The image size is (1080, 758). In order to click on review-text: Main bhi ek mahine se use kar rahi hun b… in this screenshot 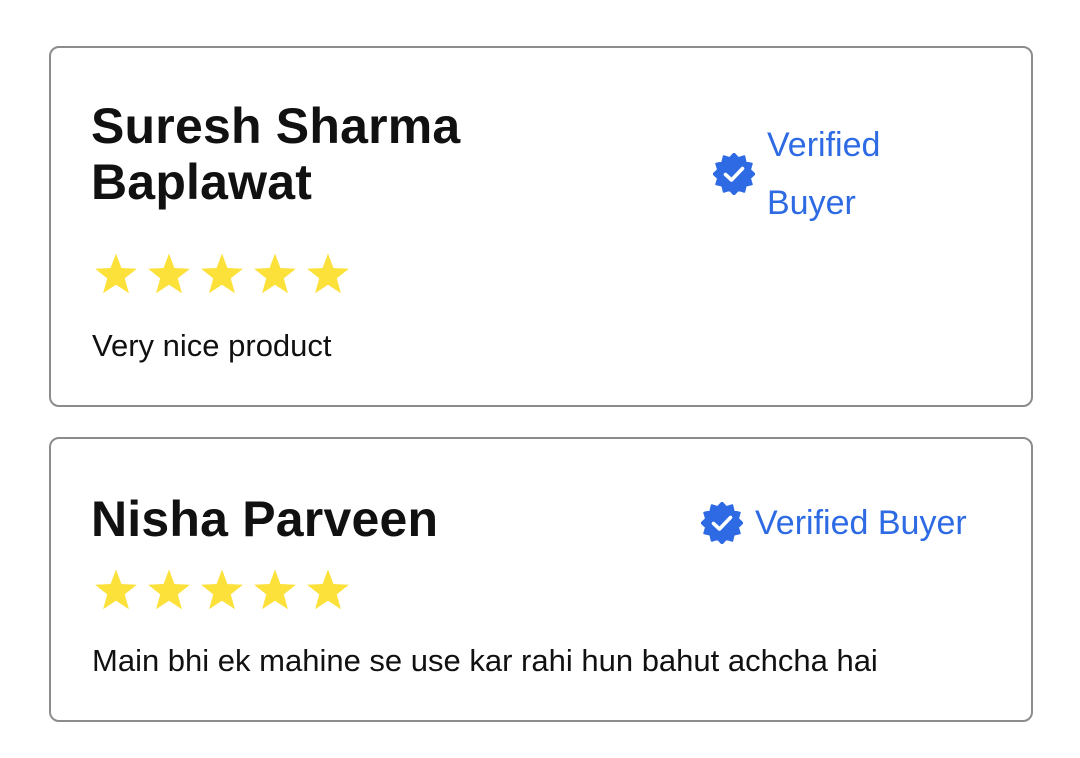, I will do `click(485, 660)`.